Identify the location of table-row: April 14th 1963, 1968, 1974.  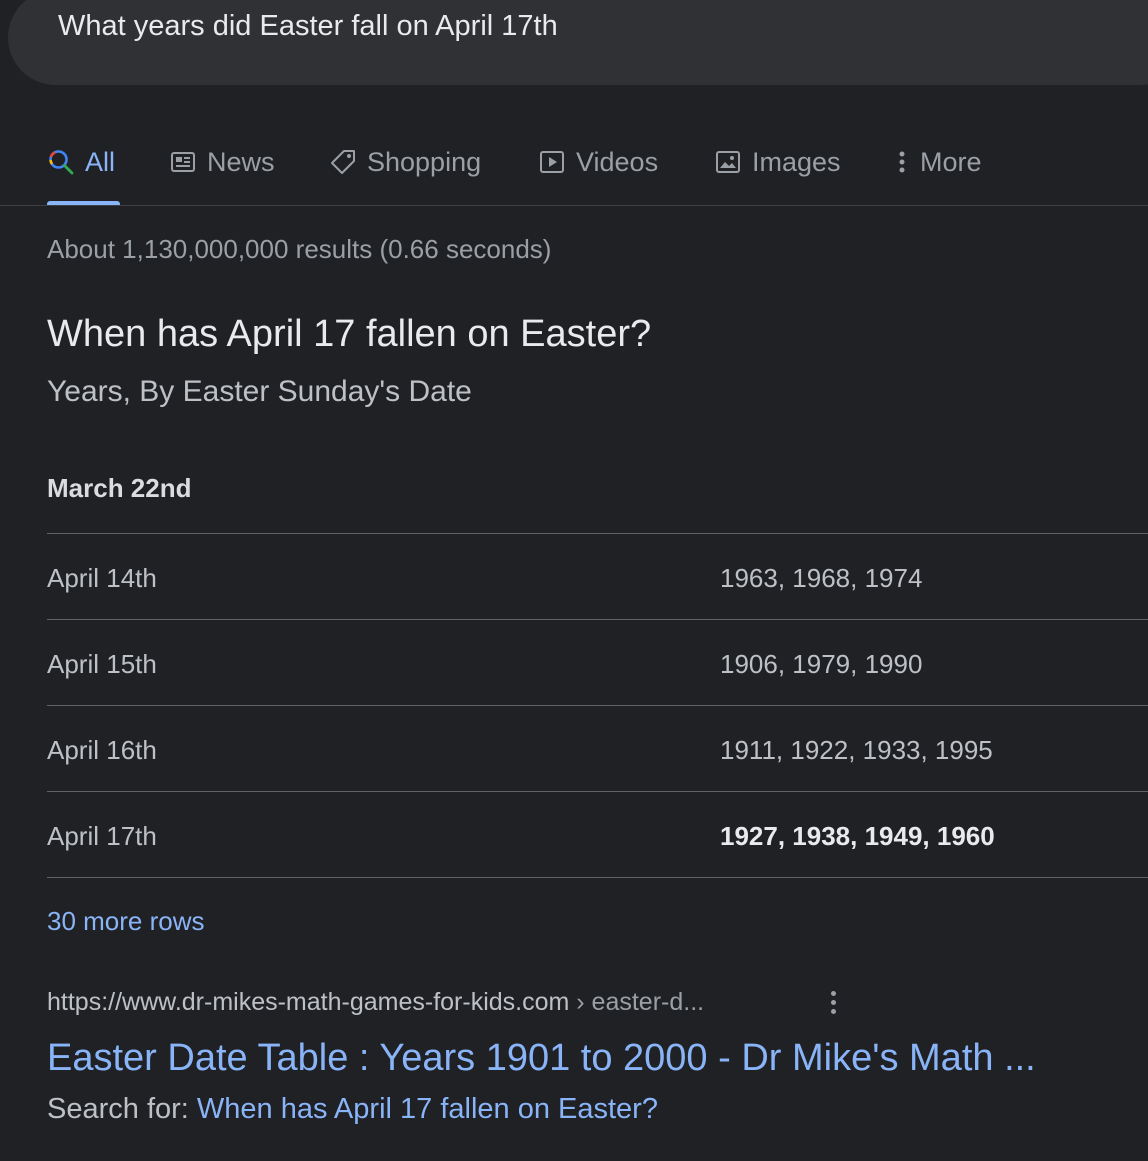
(597, 576).